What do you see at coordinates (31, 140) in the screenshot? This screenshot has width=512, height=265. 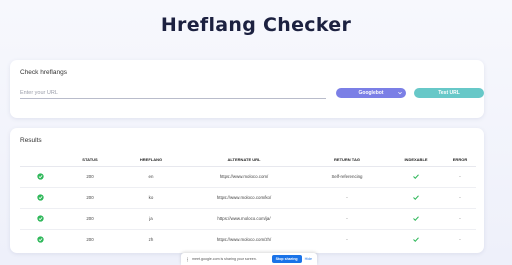 I see `results-label: Results` at bounding box center [31, 140].